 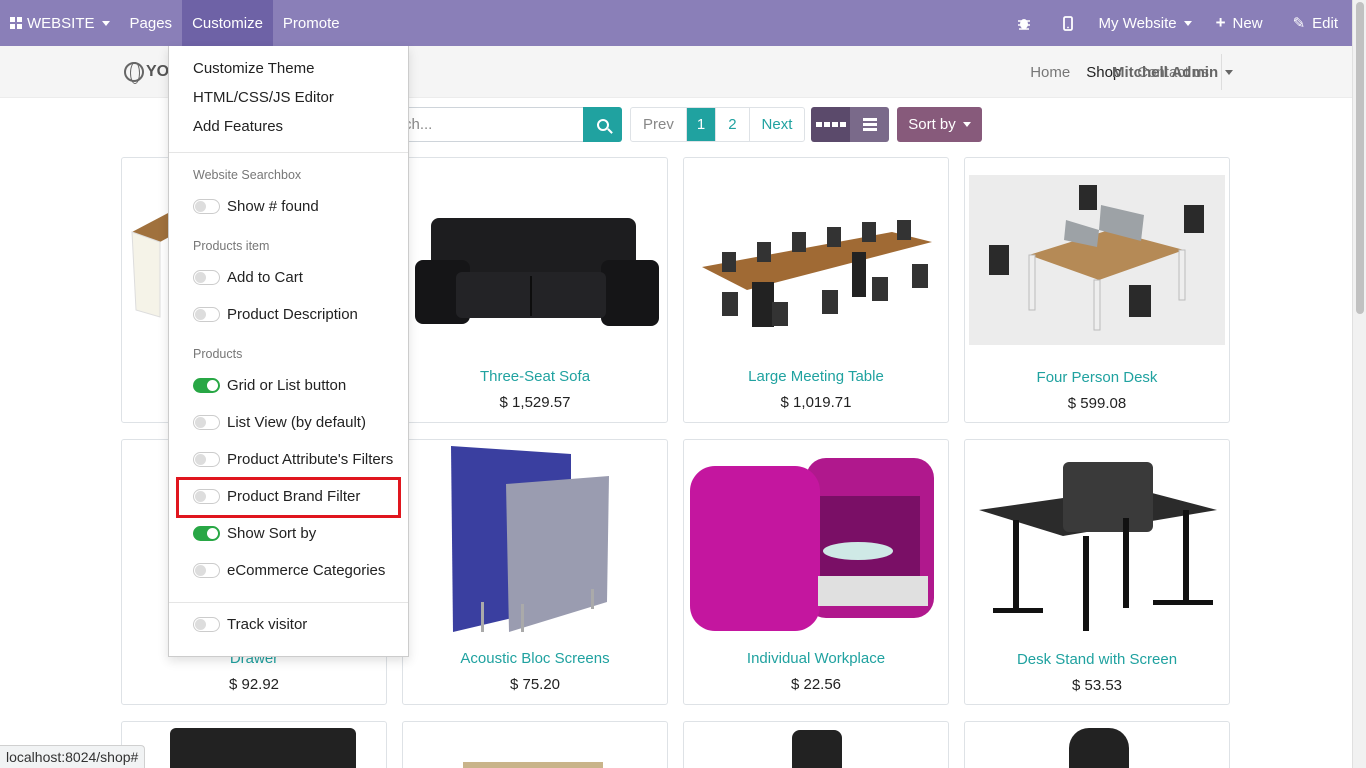 I want to click on option-label: eCommerce Categories, so click(x=306, y=570).